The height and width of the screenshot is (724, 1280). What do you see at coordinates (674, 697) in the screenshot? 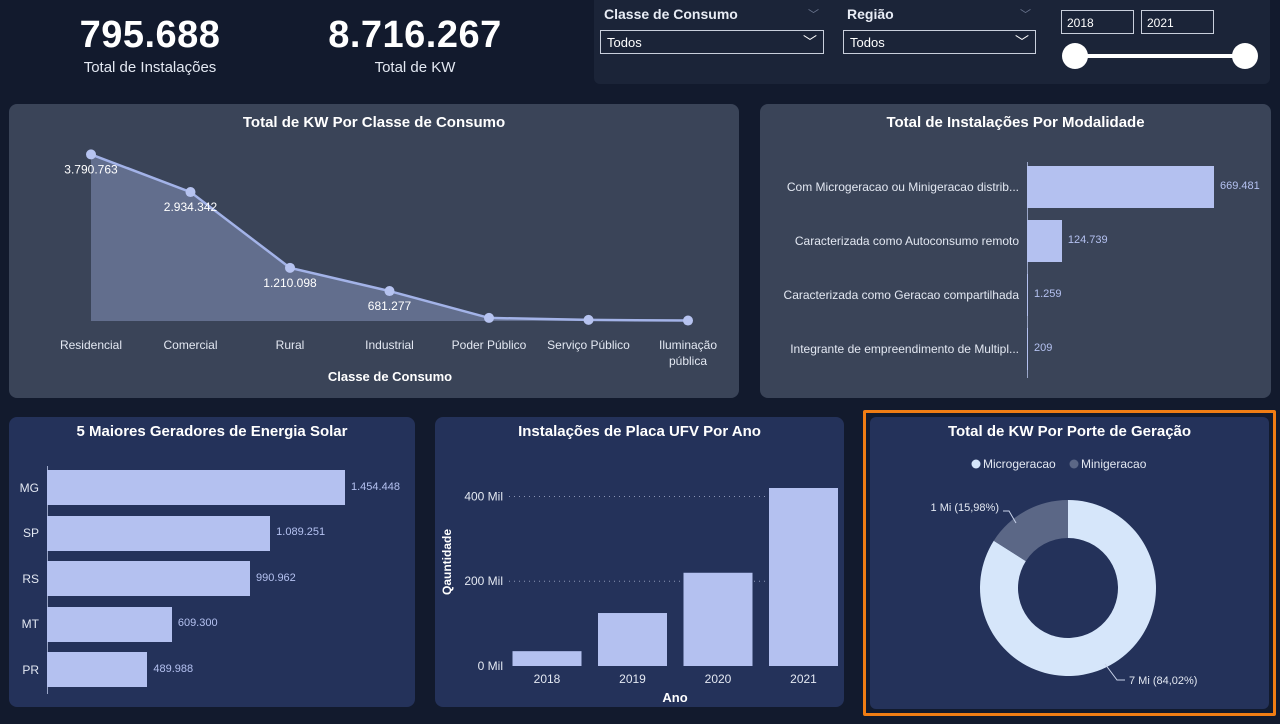
I see `x-axis-label: Ano` at bounding box center [674, 697].